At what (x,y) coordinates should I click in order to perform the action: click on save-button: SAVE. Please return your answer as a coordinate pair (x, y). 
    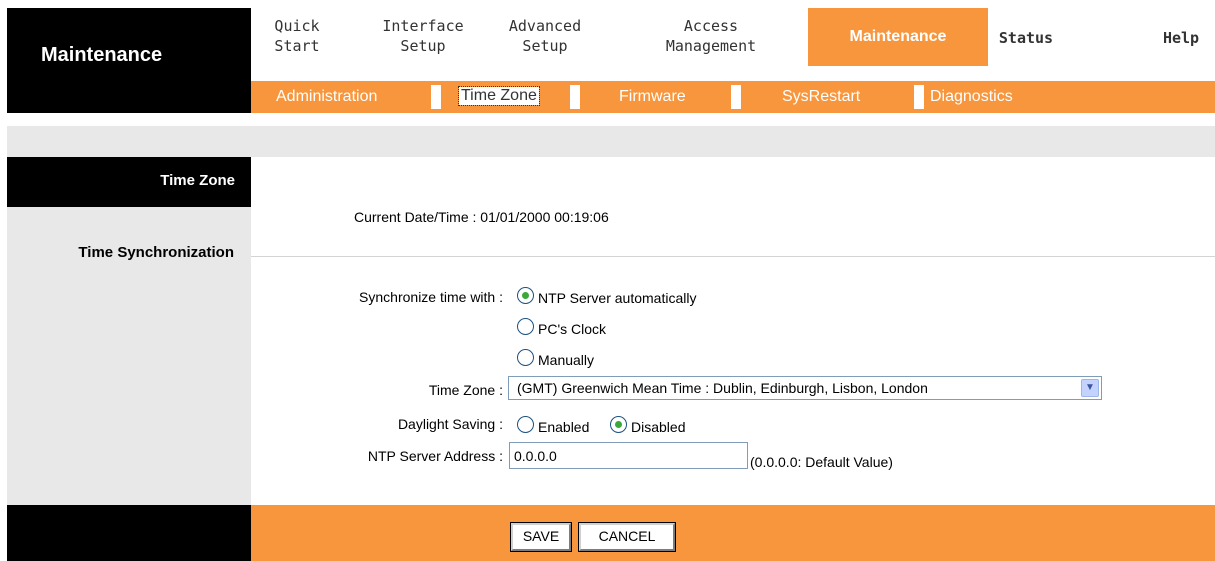
    Looking at the image, I should click on (541, 537).